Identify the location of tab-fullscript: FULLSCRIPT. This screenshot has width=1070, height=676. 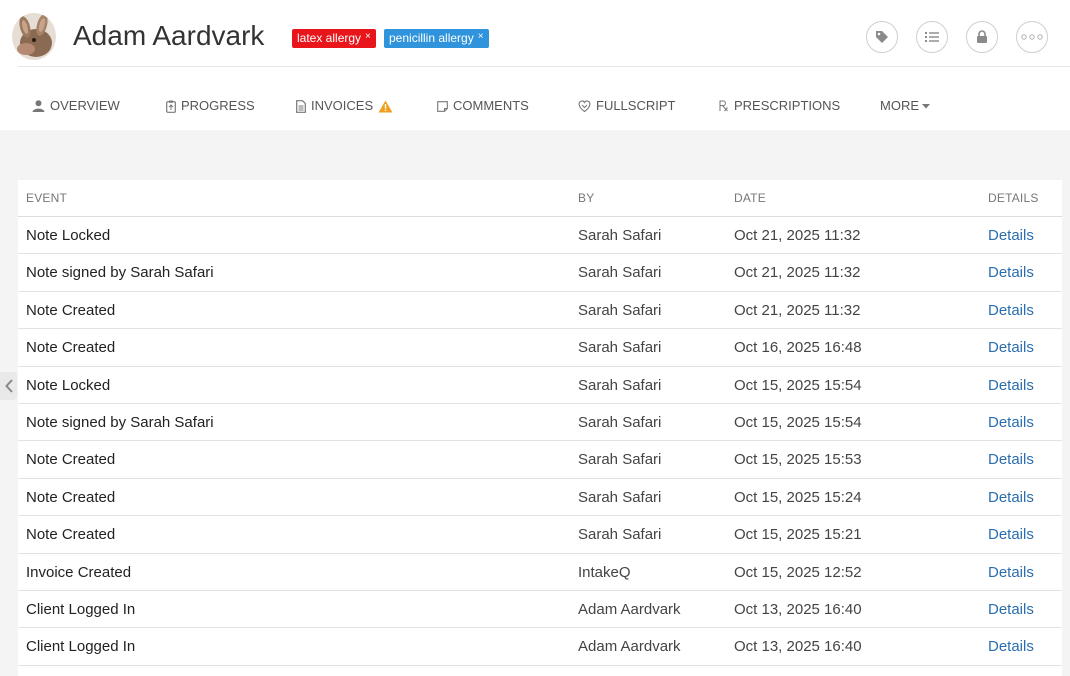
(626, 106).